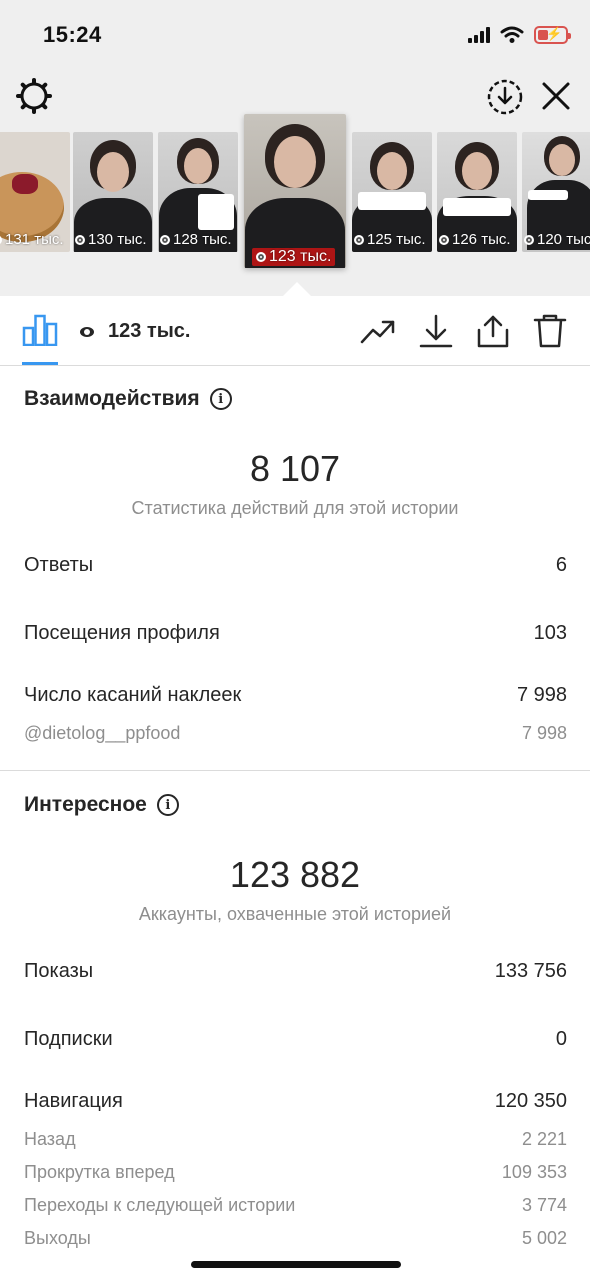  What do you see at coordinates (99, 1172) in the screenshot?
I see `stat-label: Прокрутка вперед` at bounding box center [99, 1172].